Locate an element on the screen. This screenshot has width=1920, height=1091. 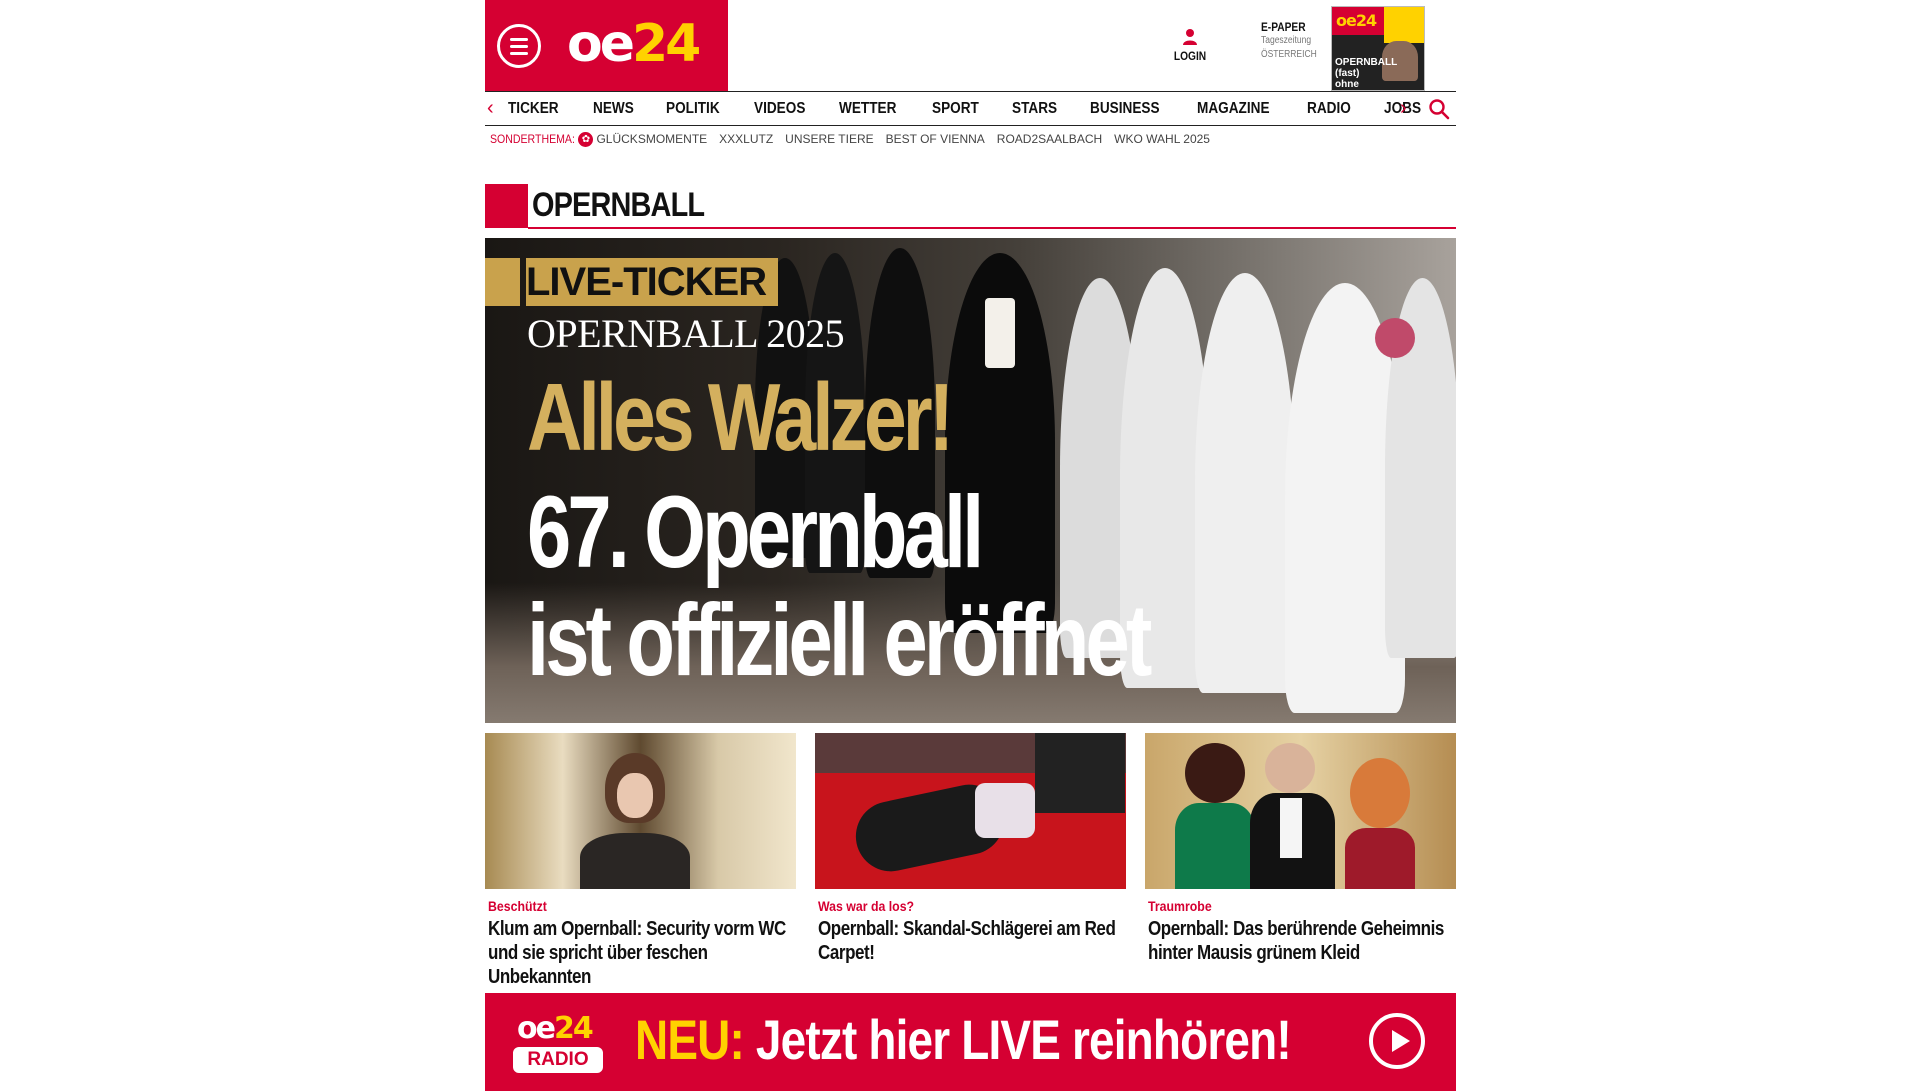
login-label: LOGIN is located at coordinates (1190, 56).